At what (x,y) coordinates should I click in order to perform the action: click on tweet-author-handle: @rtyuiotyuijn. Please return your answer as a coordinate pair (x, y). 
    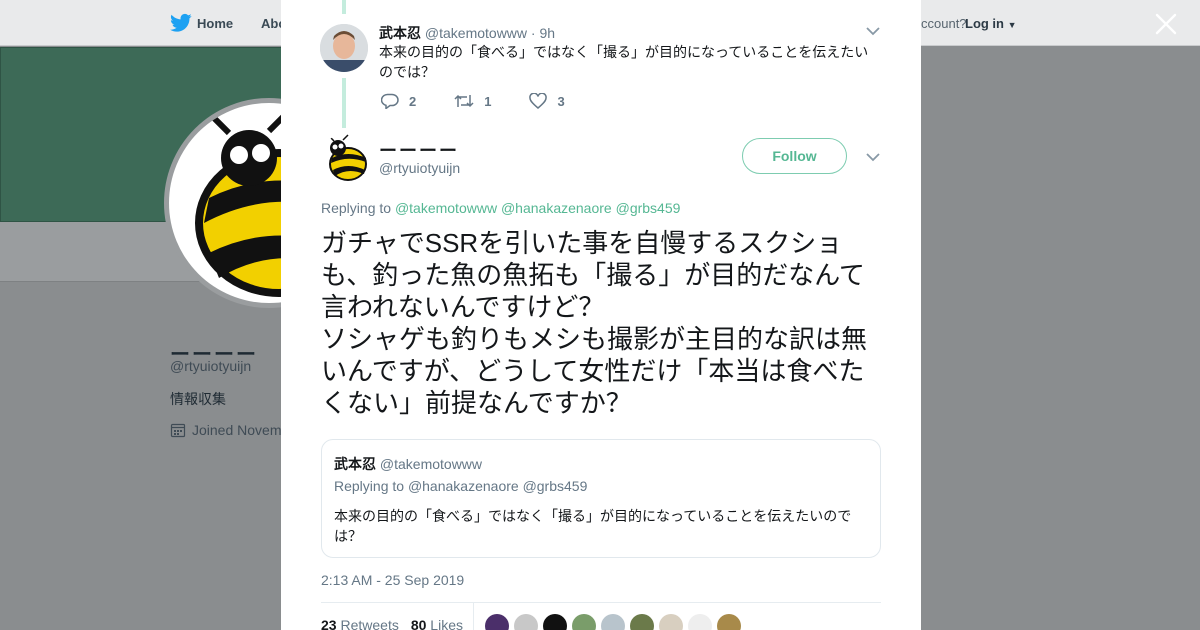
    Looking at the image, I should click on (419, 168).